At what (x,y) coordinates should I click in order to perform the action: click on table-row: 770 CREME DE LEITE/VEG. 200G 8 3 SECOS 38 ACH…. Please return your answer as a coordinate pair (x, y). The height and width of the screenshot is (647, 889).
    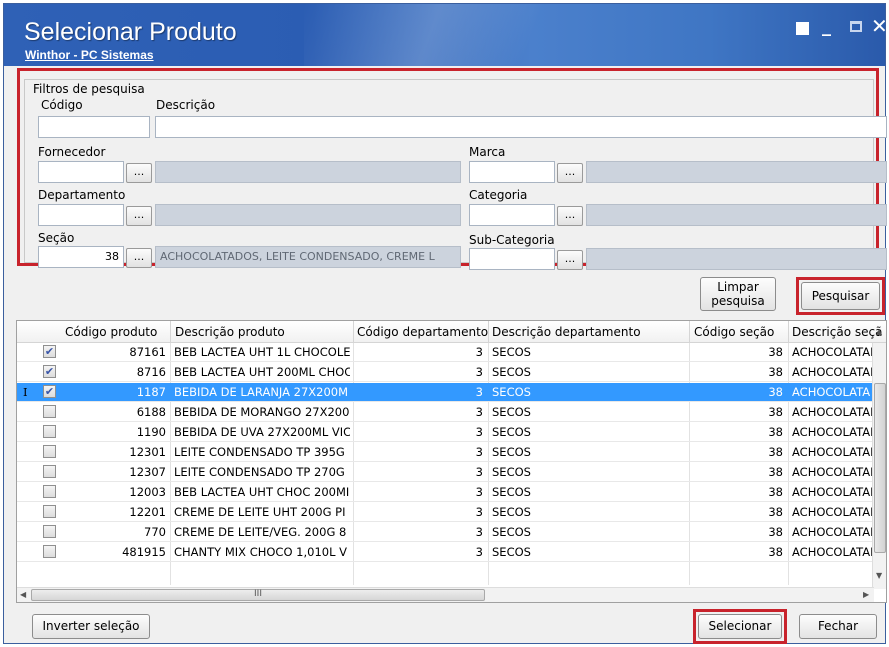
    Looking at the image, I should click on (445, 532).